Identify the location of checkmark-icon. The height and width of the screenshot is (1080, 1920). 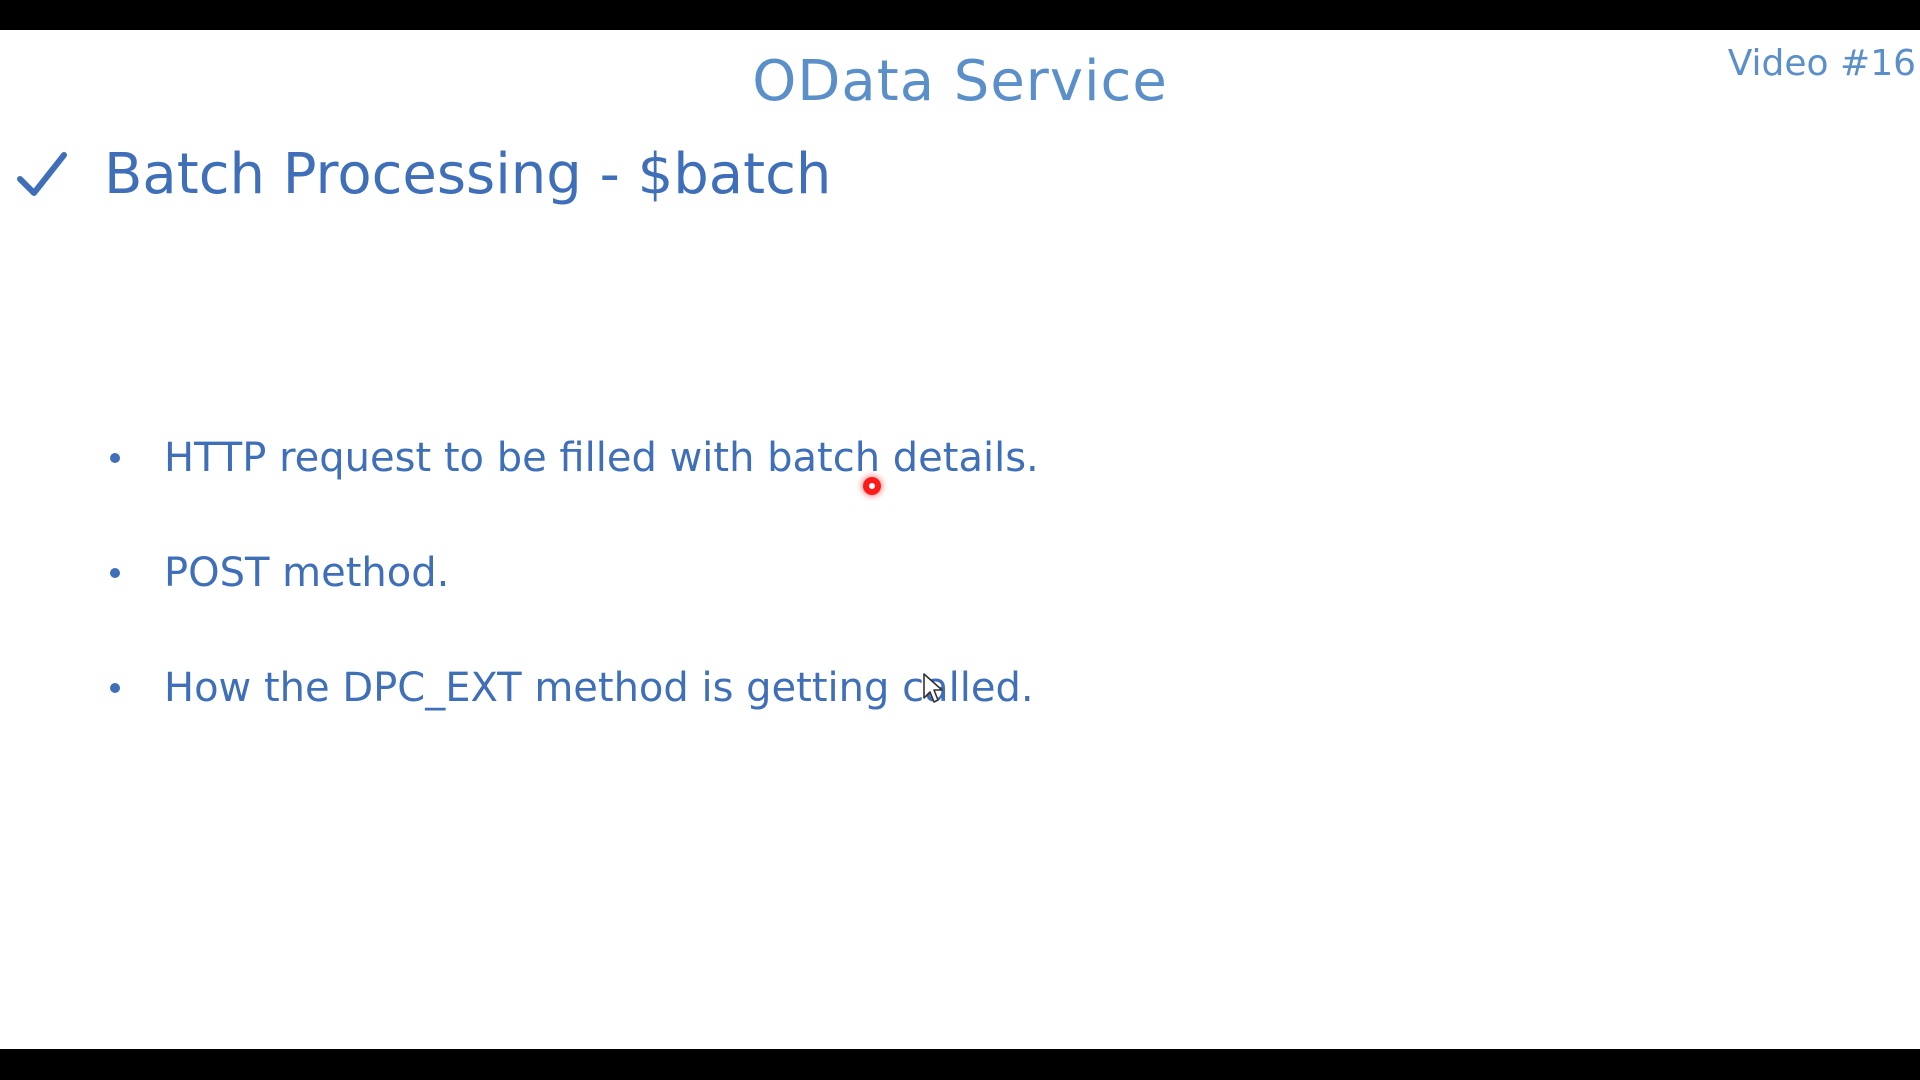
(42, 174).